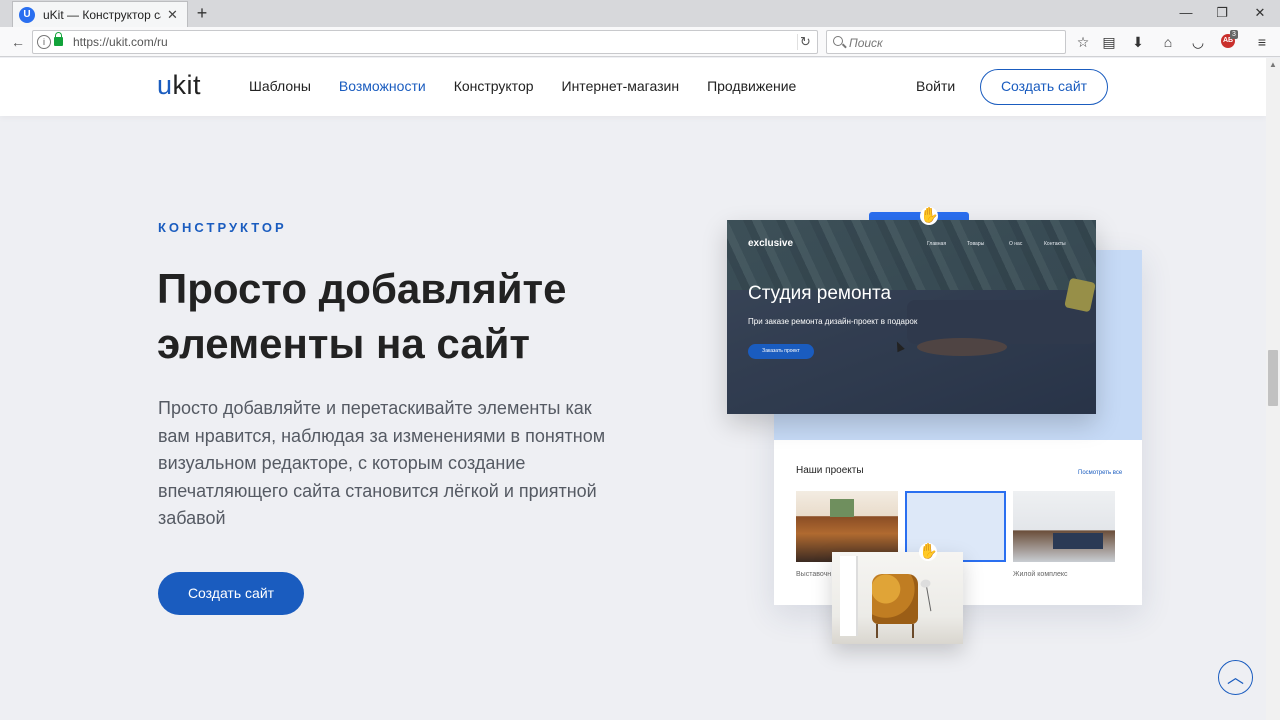 This screenshot has height=720, width=1280. I want to click on search-placeholder: Поиск, so click(866, 43).